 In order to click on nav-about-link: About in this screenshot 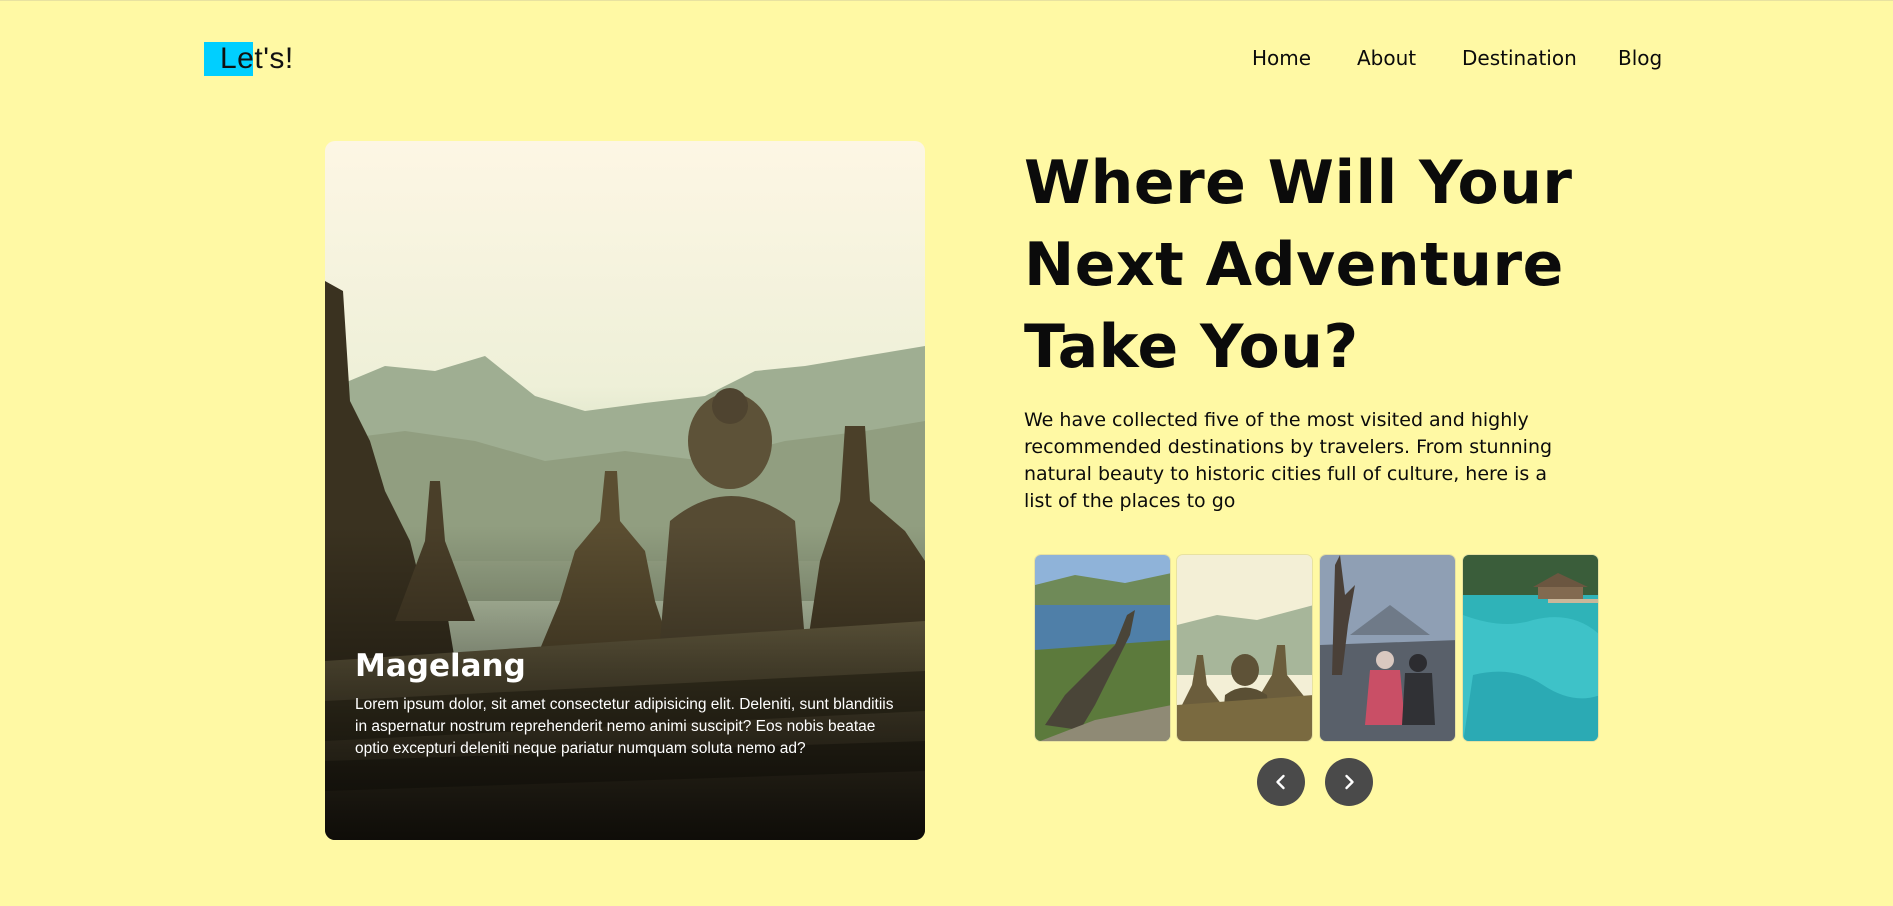, I will do `click(1386, 58)`.